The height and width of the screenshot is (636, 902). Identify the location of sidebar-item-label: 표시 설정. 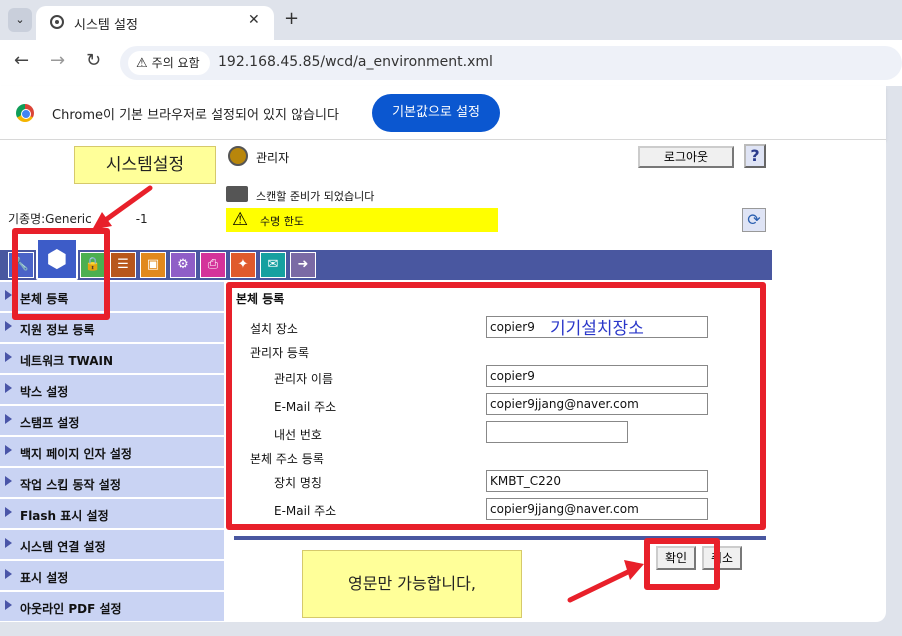
(44, 578).